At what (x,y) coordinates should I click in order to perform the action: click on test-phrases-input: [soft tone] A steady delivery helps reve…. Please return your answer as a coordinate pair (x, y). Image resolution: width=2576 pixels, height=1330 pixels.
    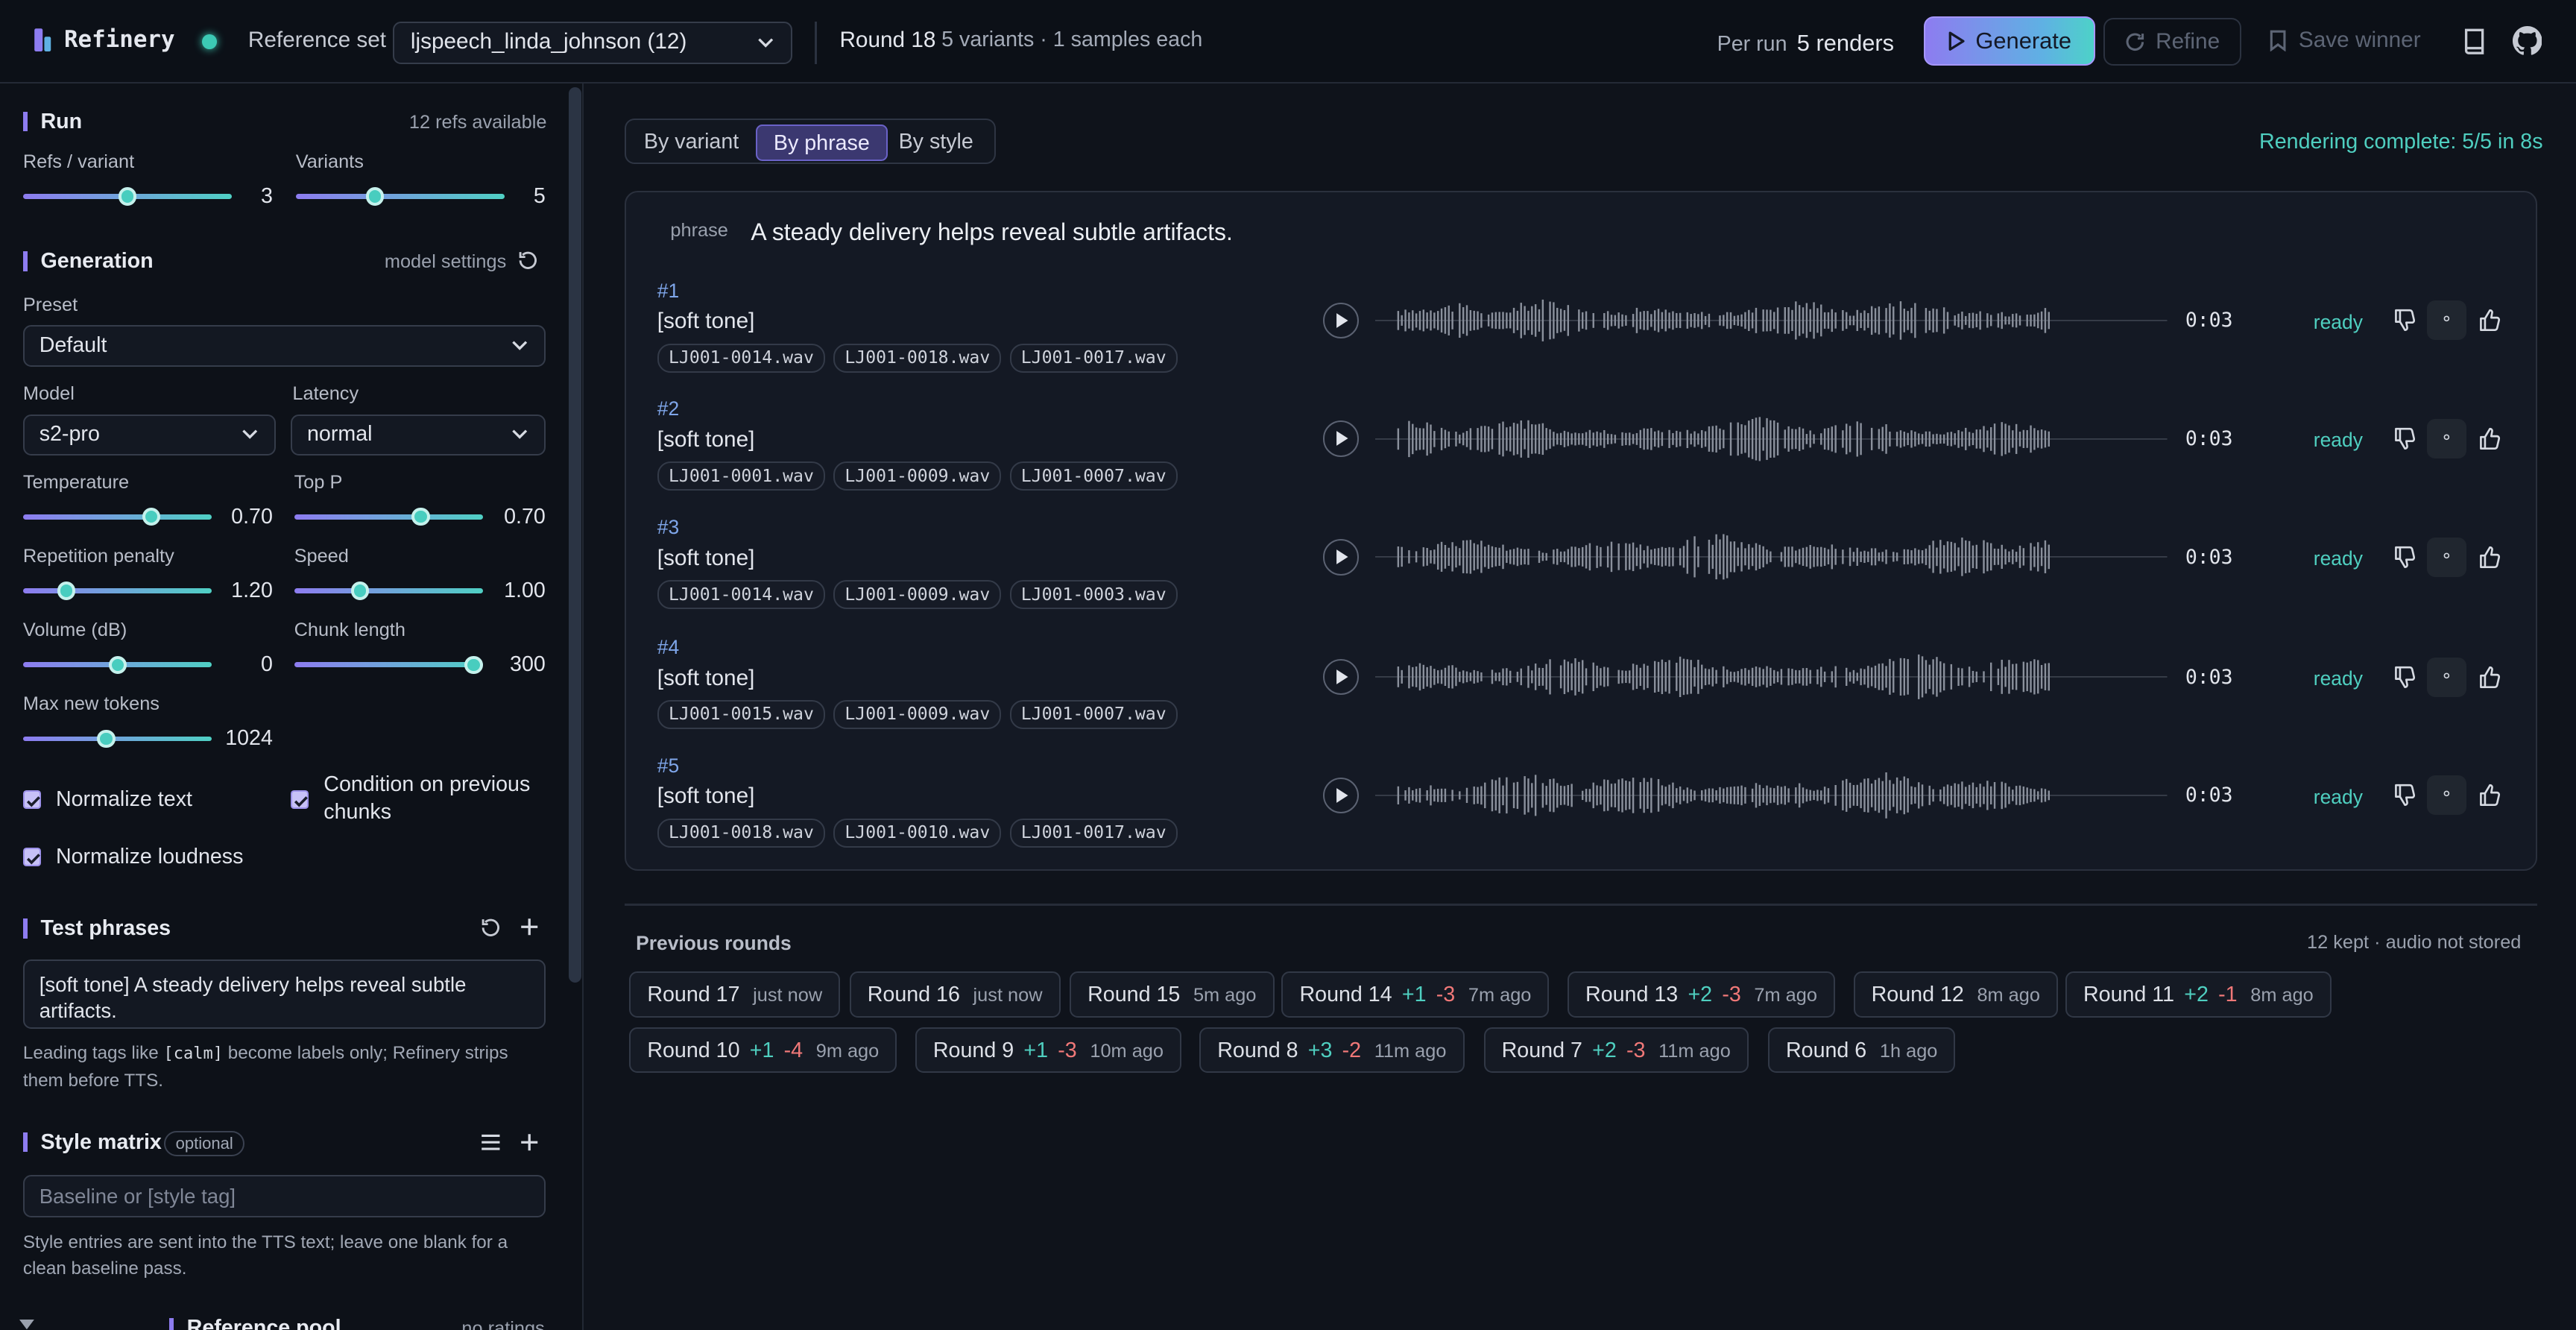
    Looking at the image, I should click on (284, 994).